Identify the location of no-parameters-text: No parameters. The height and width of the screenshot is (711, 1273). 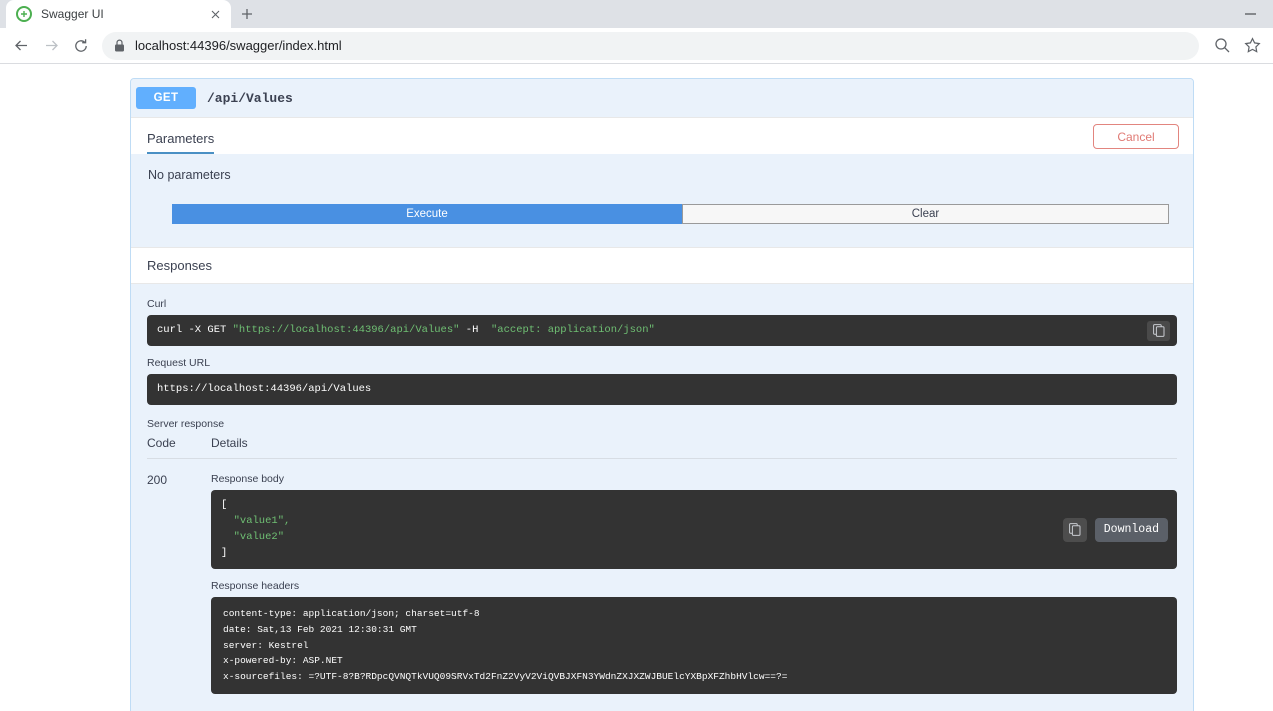
(189, 175).